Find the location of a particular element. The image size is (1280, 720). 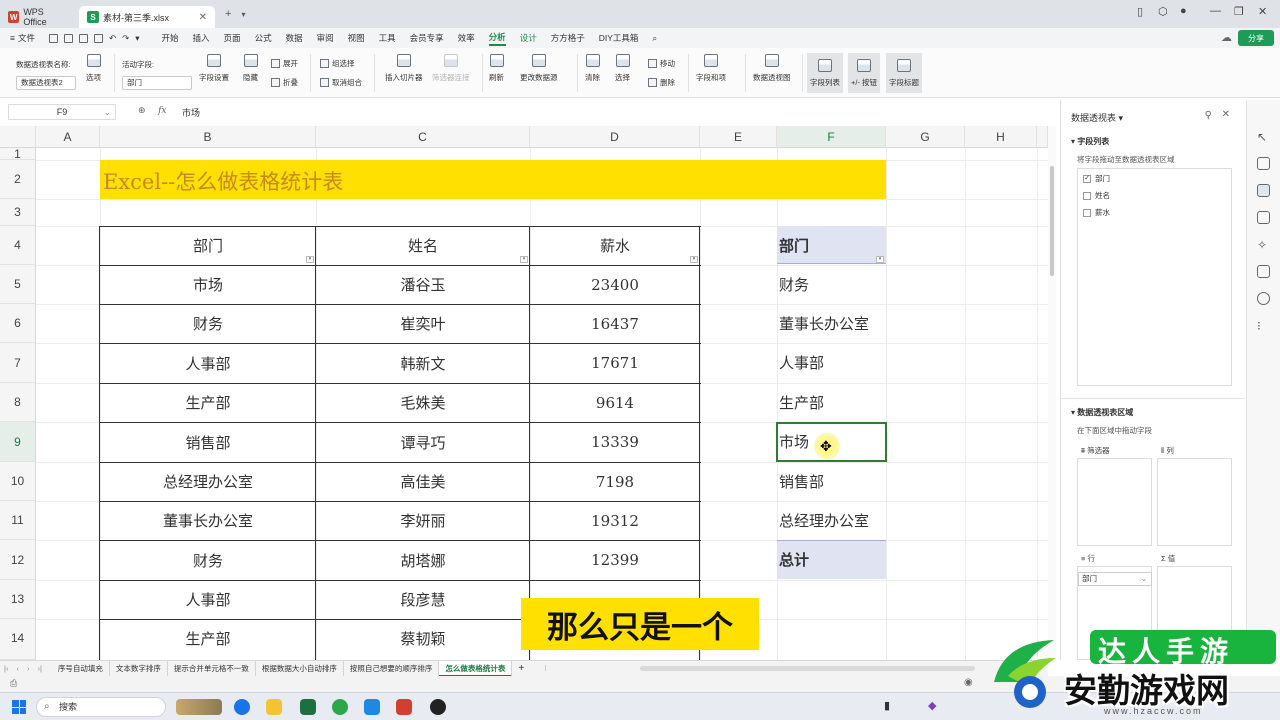

sheet-tab: 提示合并单元格不一致 is located at coordinates (212, 668).